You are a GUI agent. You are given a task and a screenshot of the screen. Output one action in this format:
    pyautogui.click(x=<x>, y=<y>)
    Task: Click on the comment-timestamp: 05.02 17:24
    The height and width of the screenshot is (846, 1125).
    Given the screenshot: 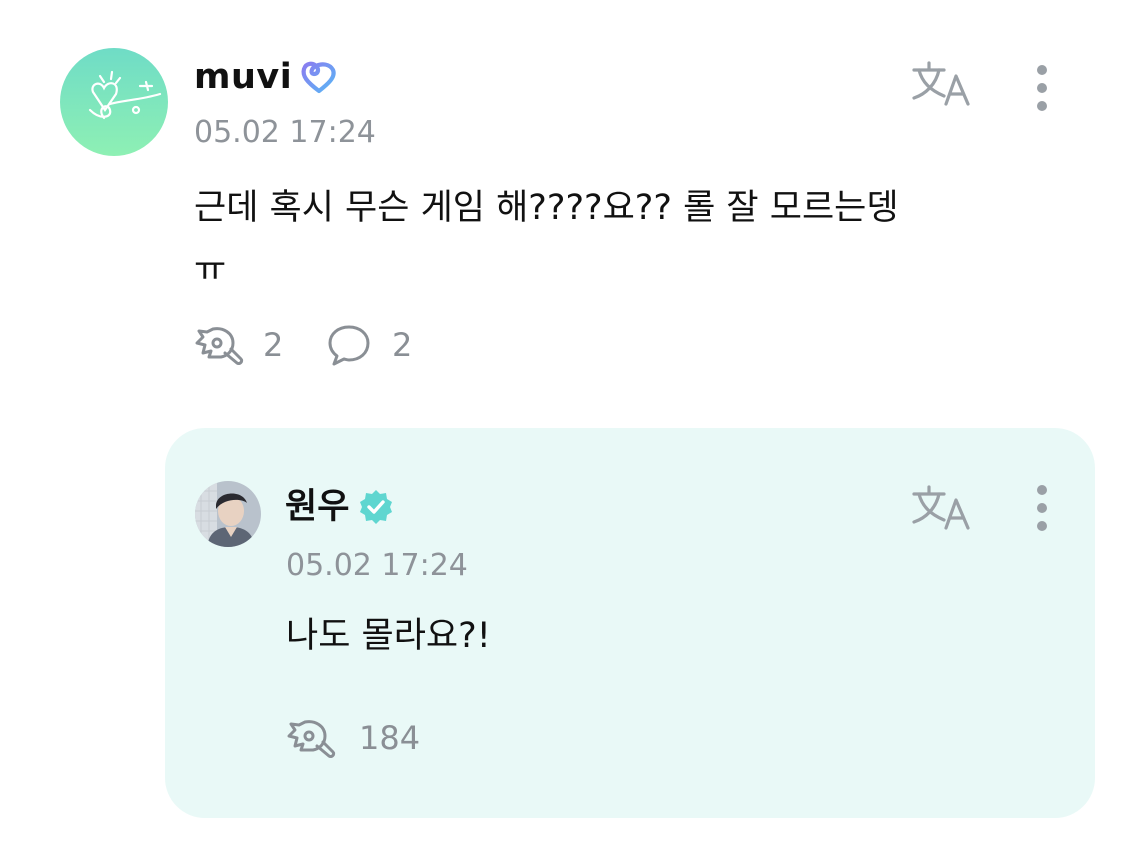 What is the action you would take?
    pyautogui.click(x=285, y=132)
    